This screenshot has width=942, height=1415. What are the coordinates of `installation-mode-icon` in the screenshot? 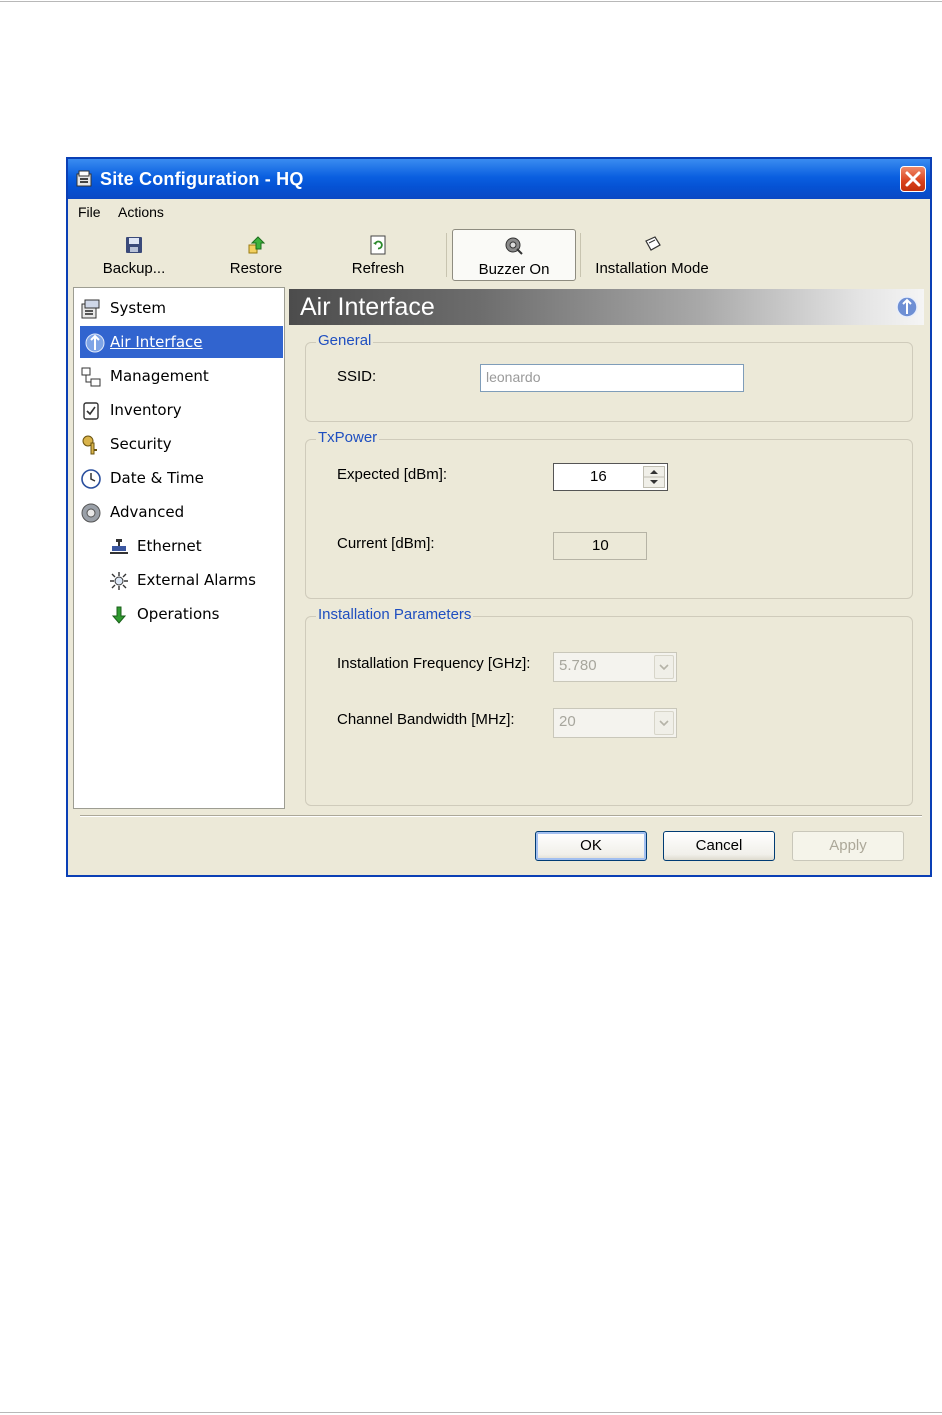 It's located at (653, 243).